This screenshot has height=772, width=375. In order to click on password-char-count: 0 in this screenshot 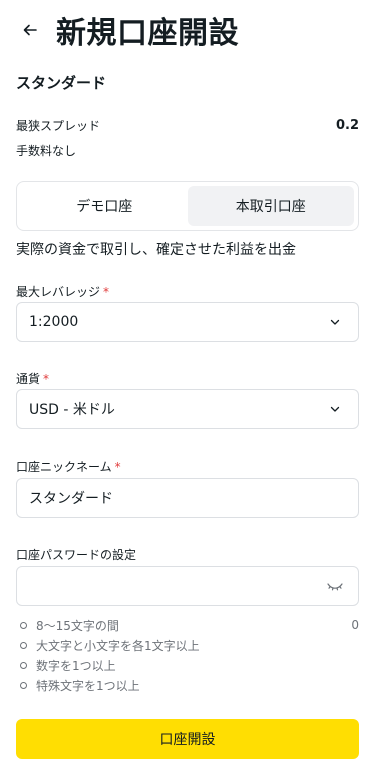, I will do `click(355, 625)`.